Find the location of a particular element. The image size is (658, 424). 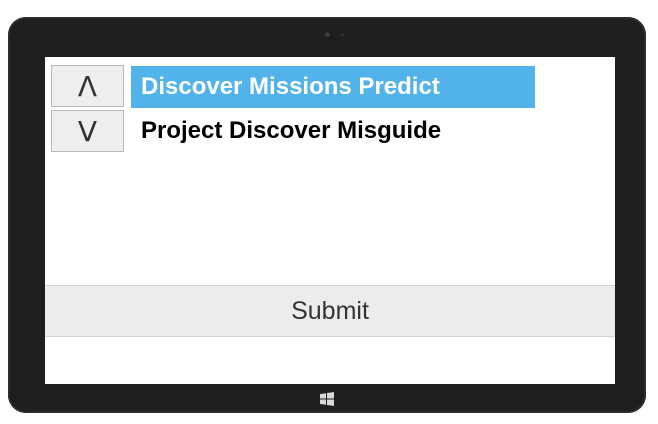

list-item: Project Discover Misguide is located at coordinates (333, 131).